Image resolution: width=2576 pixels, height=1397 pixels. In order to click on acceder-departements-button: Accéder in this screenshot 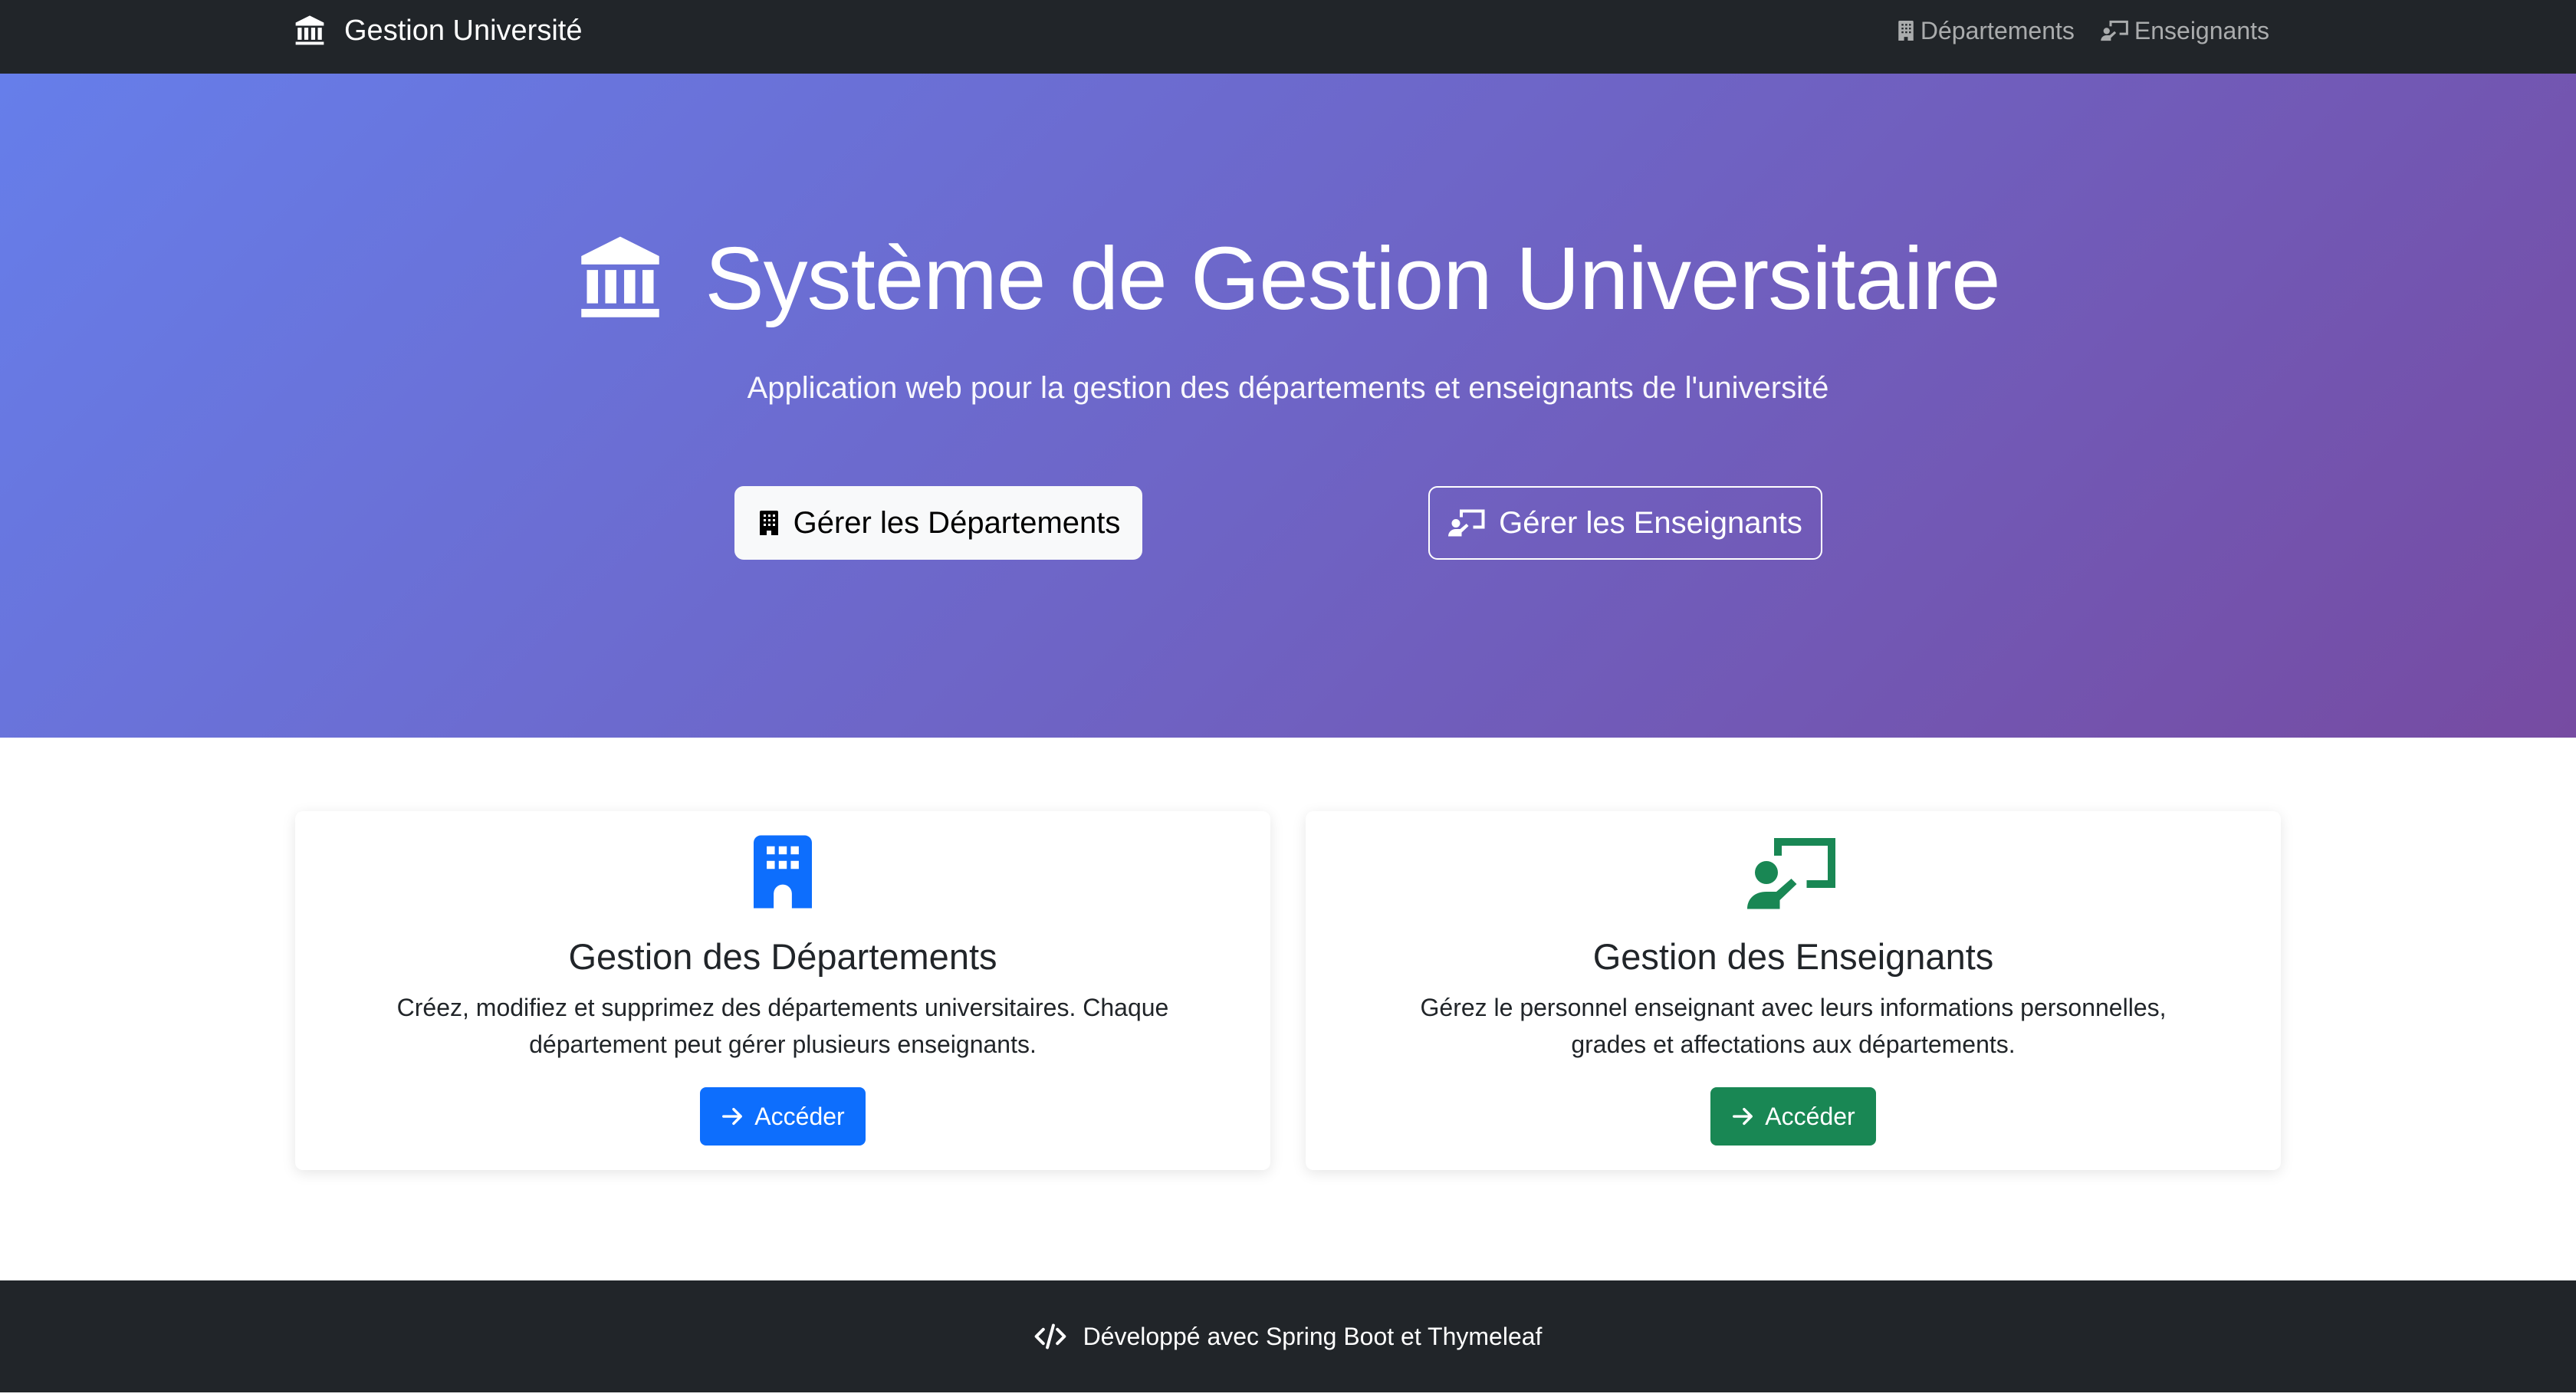, I will do `click(783, 1116)`.